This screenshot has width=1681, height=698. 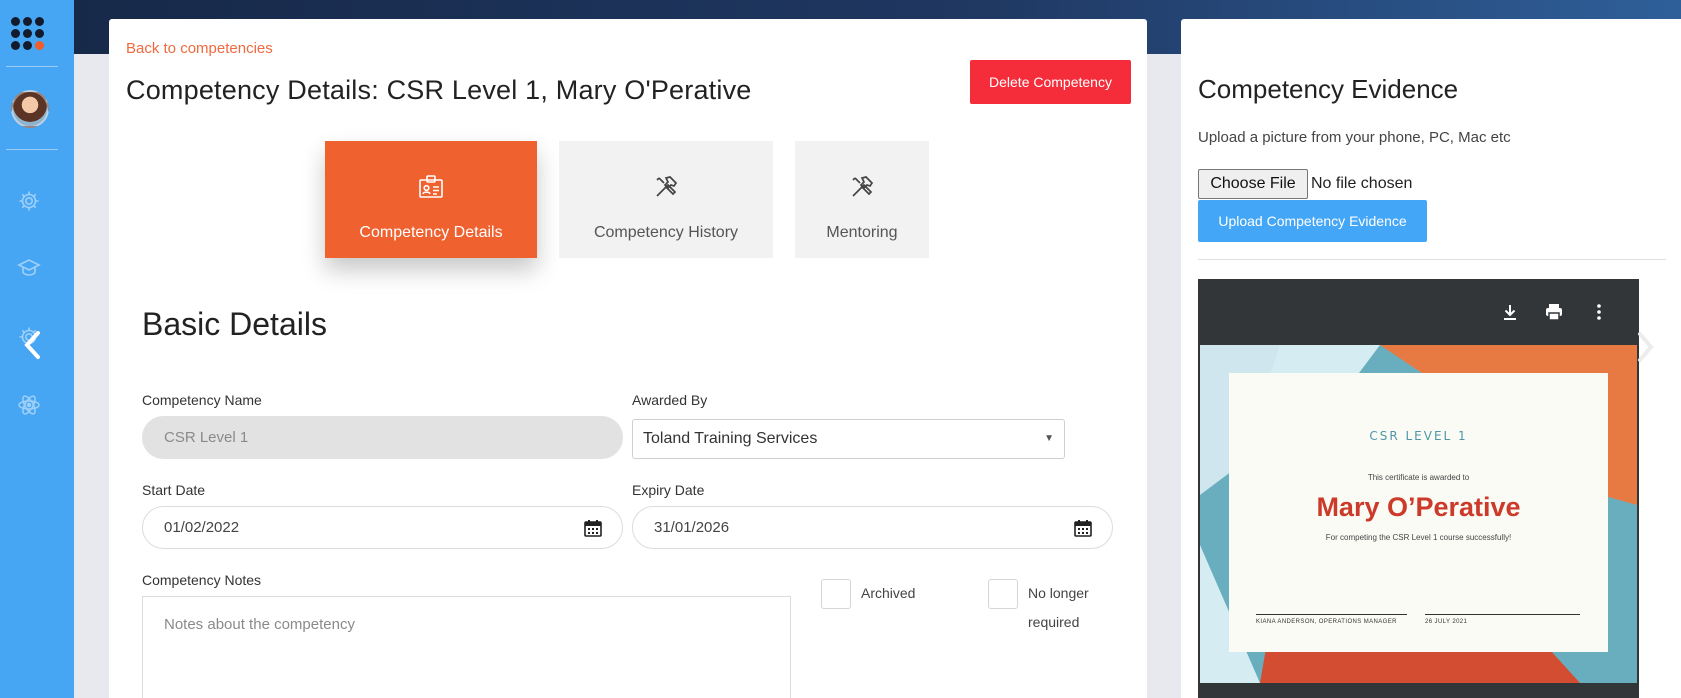 I want to click on expiry-date-value: 31/01/2026, so click(x=692, y=527).